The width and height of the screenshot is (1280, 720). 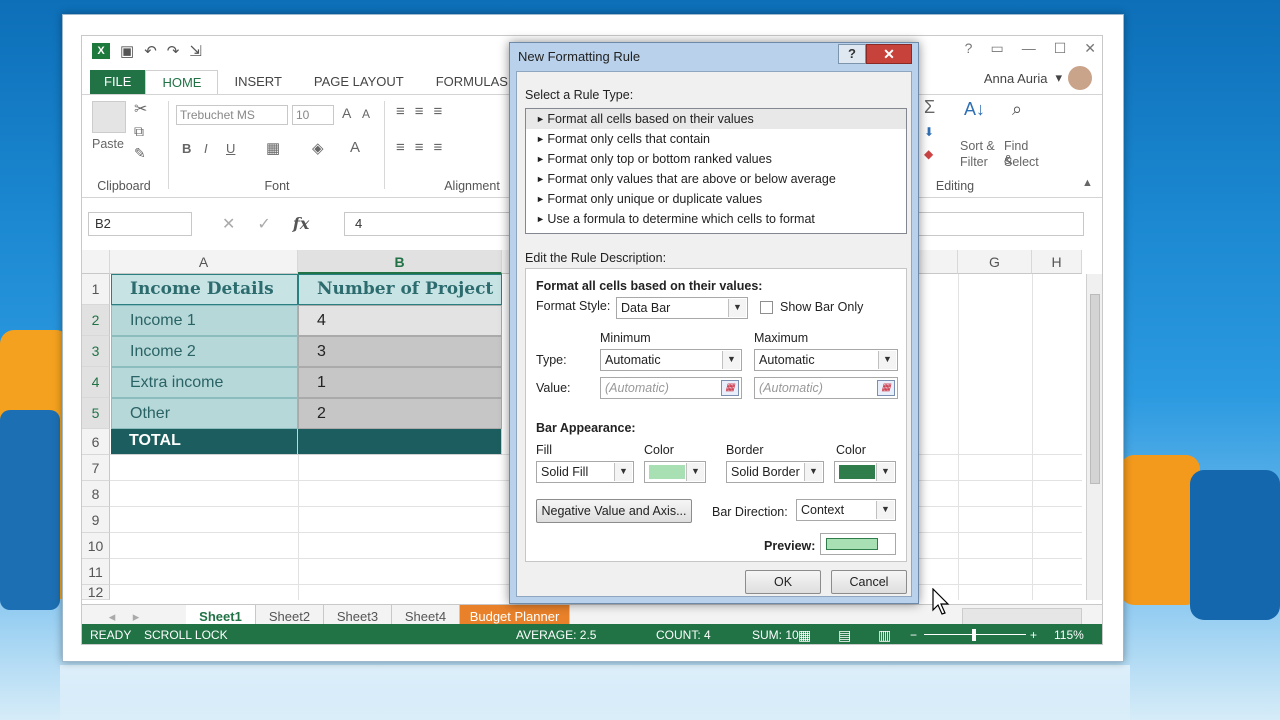 I want to click on tab-home: HOME, so click(x=182, y=82).